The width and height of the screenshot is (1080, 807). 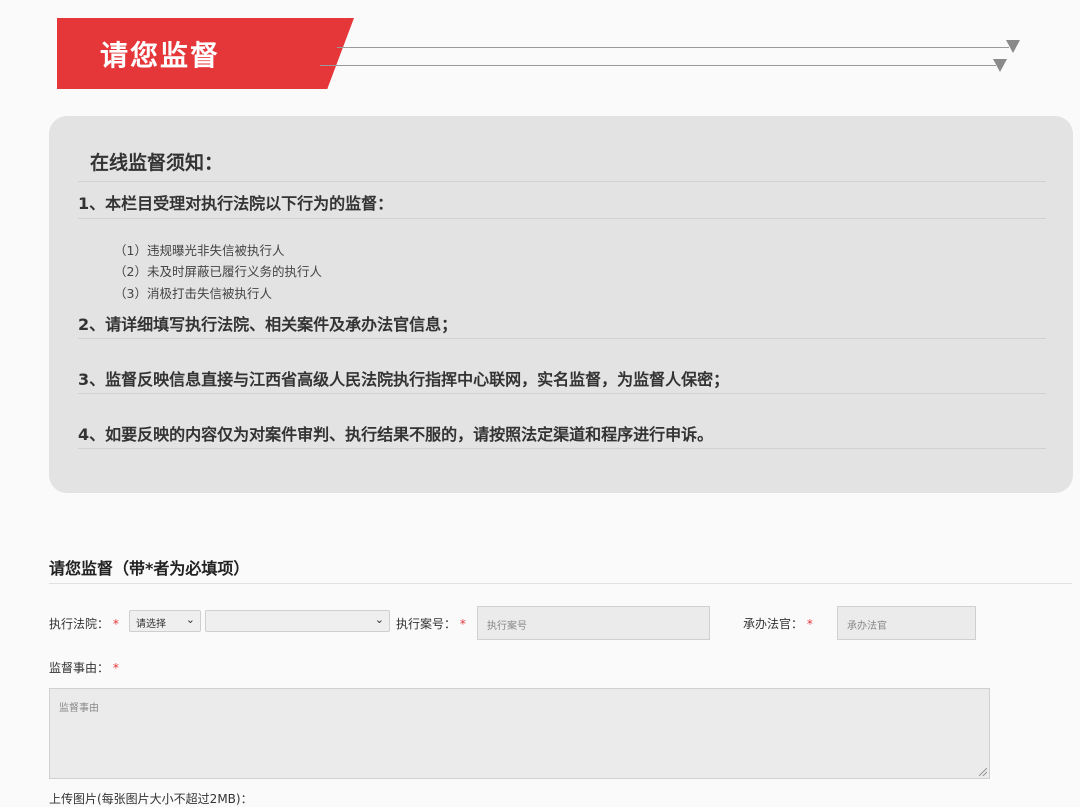 I want to click on reason-placeholder: 监督事由, so click(x=79, y=708).